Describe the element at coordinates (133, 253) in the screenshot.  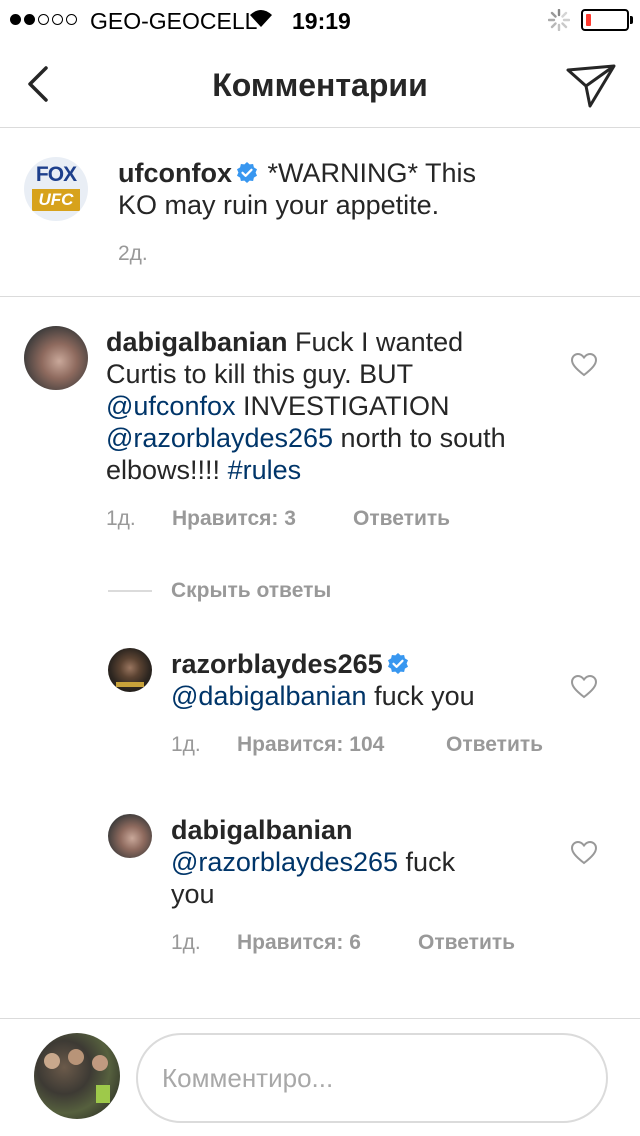
I see `caption-age: 2д.` at that location.